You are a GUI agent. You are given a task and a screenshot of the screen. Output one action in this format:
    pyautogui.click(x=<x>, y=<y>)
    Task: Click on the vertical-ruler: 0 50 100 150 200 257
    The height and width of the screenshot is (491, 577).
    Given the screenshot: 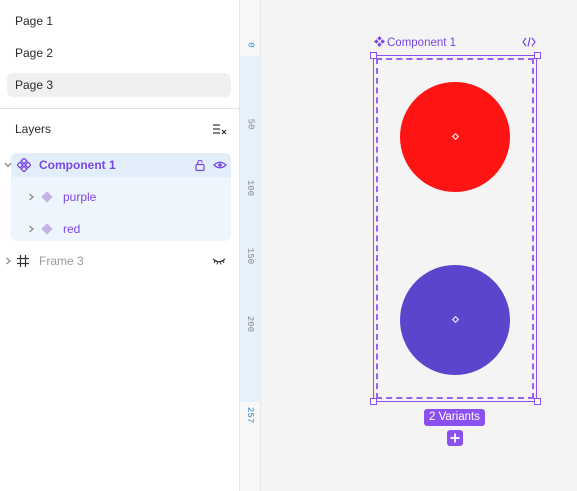 What is the action you would take?
    pyautogui.click(x=250, y=245)
    